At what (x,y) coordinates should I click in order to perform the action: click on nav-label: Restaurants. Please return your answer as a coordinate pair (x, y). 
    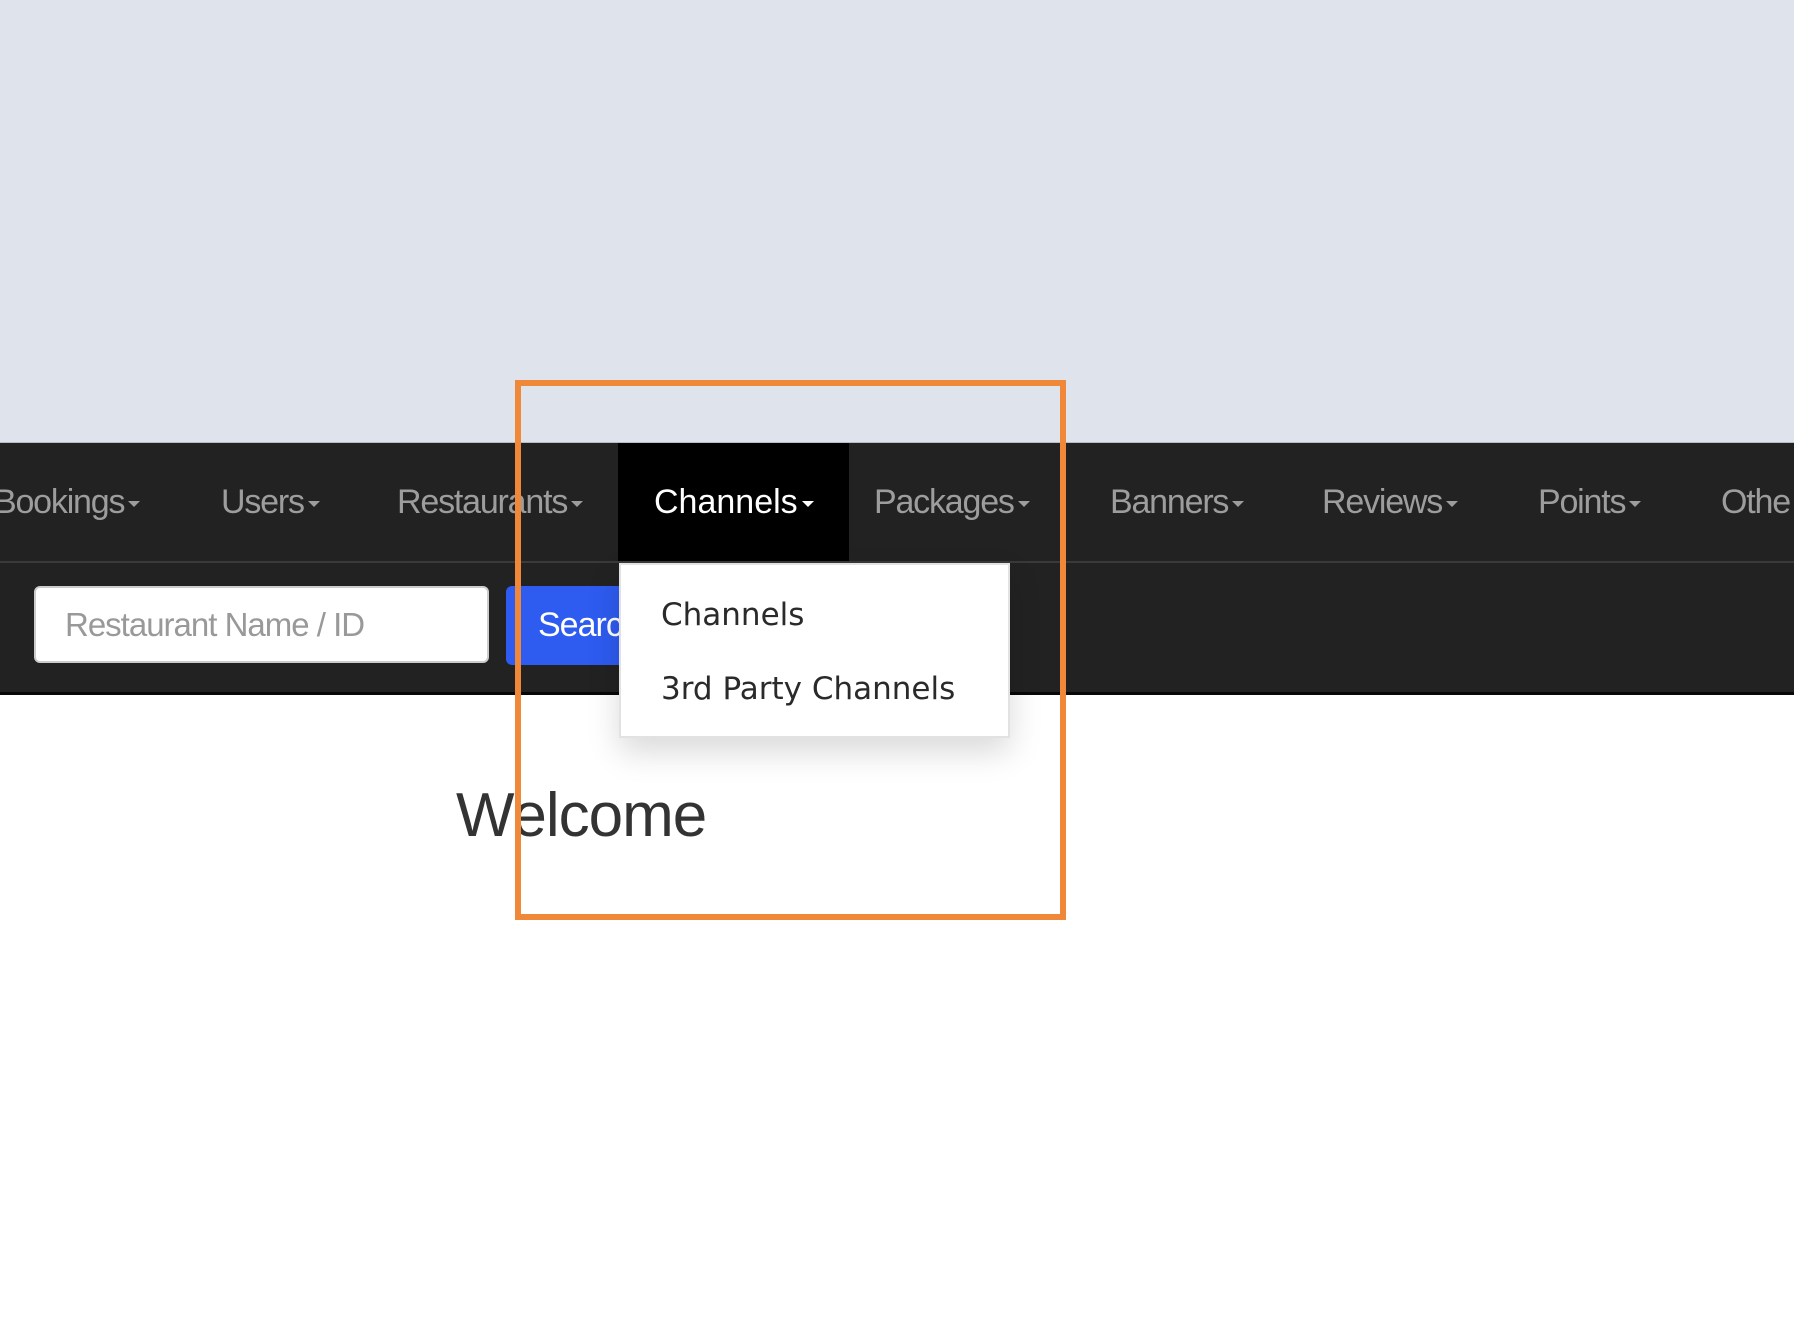
    Looking at the image, I should click on (482, 502).